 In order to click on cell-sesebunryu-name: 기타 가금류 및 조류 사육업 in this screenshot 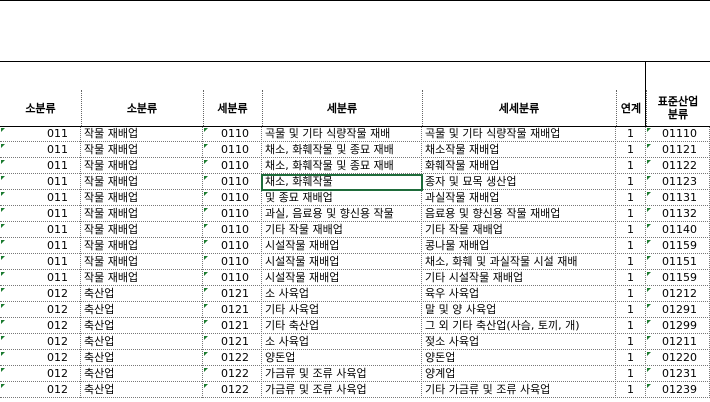, I will do `click(519, 390)`.